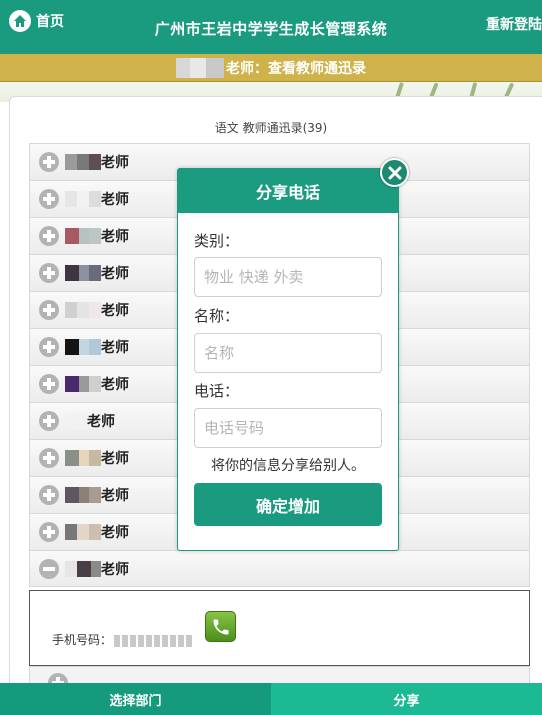  I want to click on app-title: 广州市王岩中学学生成长管理系统, so click(271, 29).